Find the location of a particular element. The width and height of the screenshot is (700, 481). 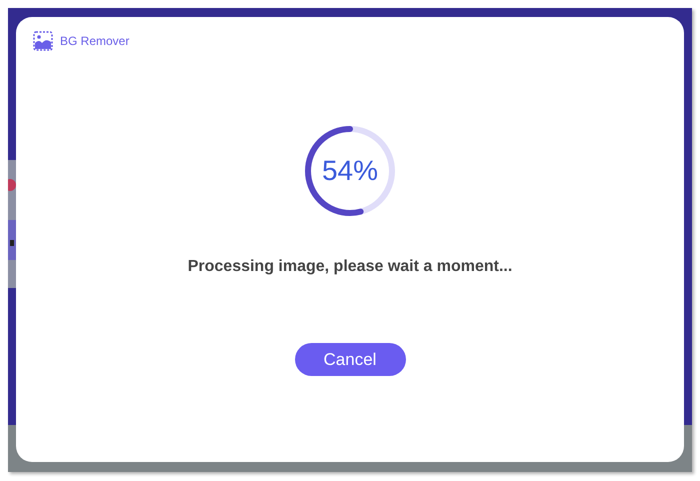

progress-percent: 54% is located at coordinates (350, 171).